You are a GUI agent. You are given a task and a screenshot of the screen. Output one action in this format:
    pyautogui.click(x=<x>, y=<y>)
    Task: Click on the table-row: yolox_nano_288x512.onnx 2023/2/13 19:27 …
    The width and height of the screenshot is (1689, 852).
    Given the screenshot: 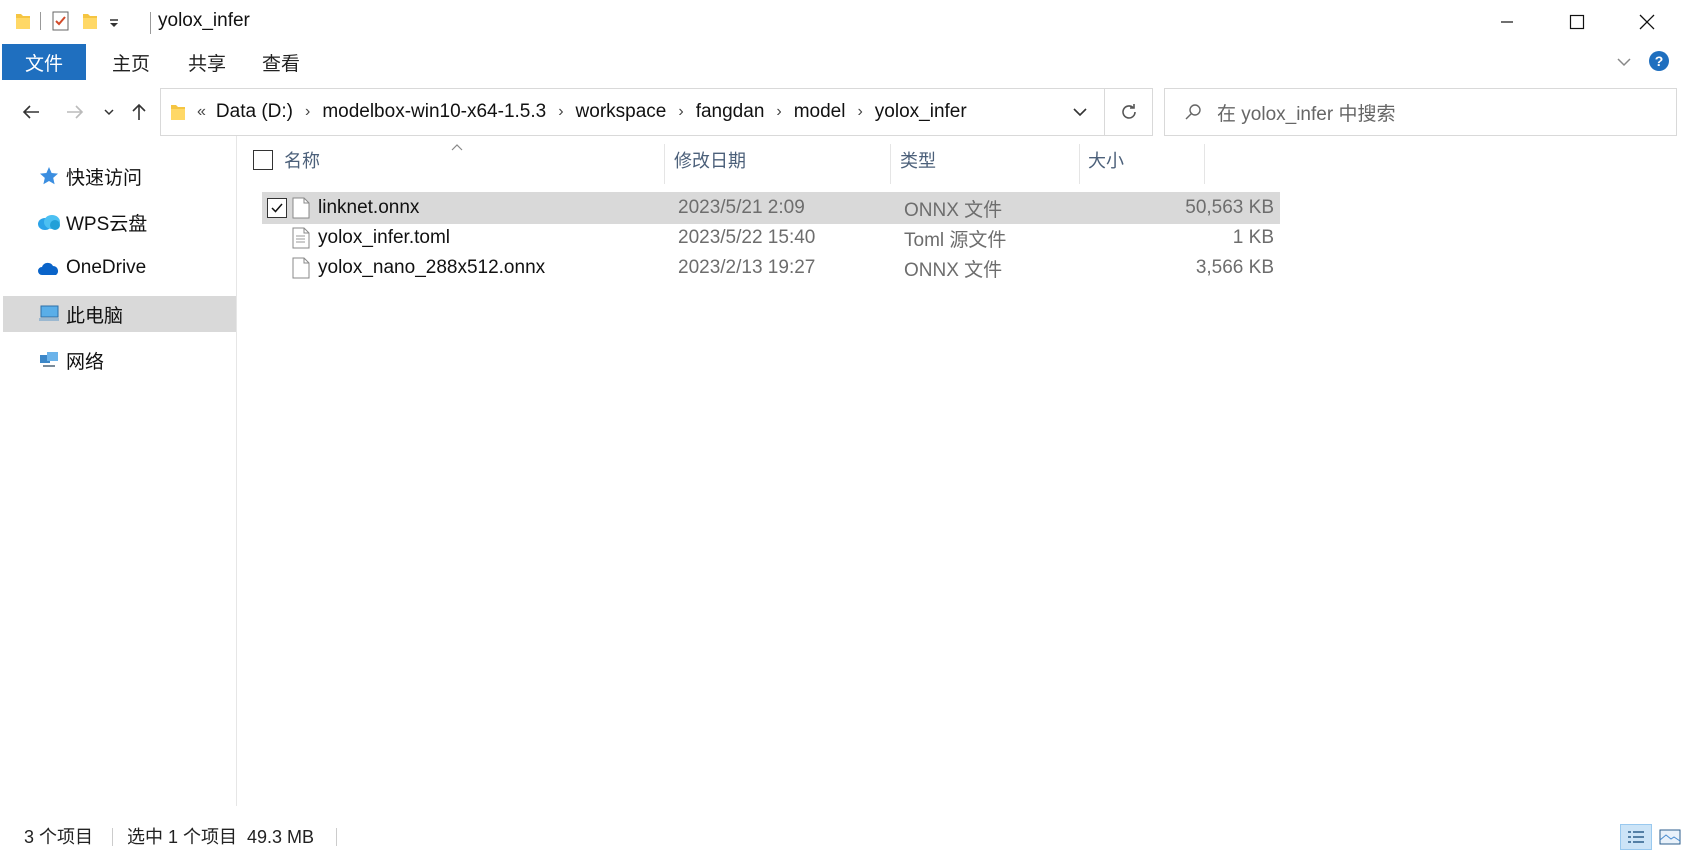 What is the action you would take?
    pyautogui.click(x=771, y=268)
    